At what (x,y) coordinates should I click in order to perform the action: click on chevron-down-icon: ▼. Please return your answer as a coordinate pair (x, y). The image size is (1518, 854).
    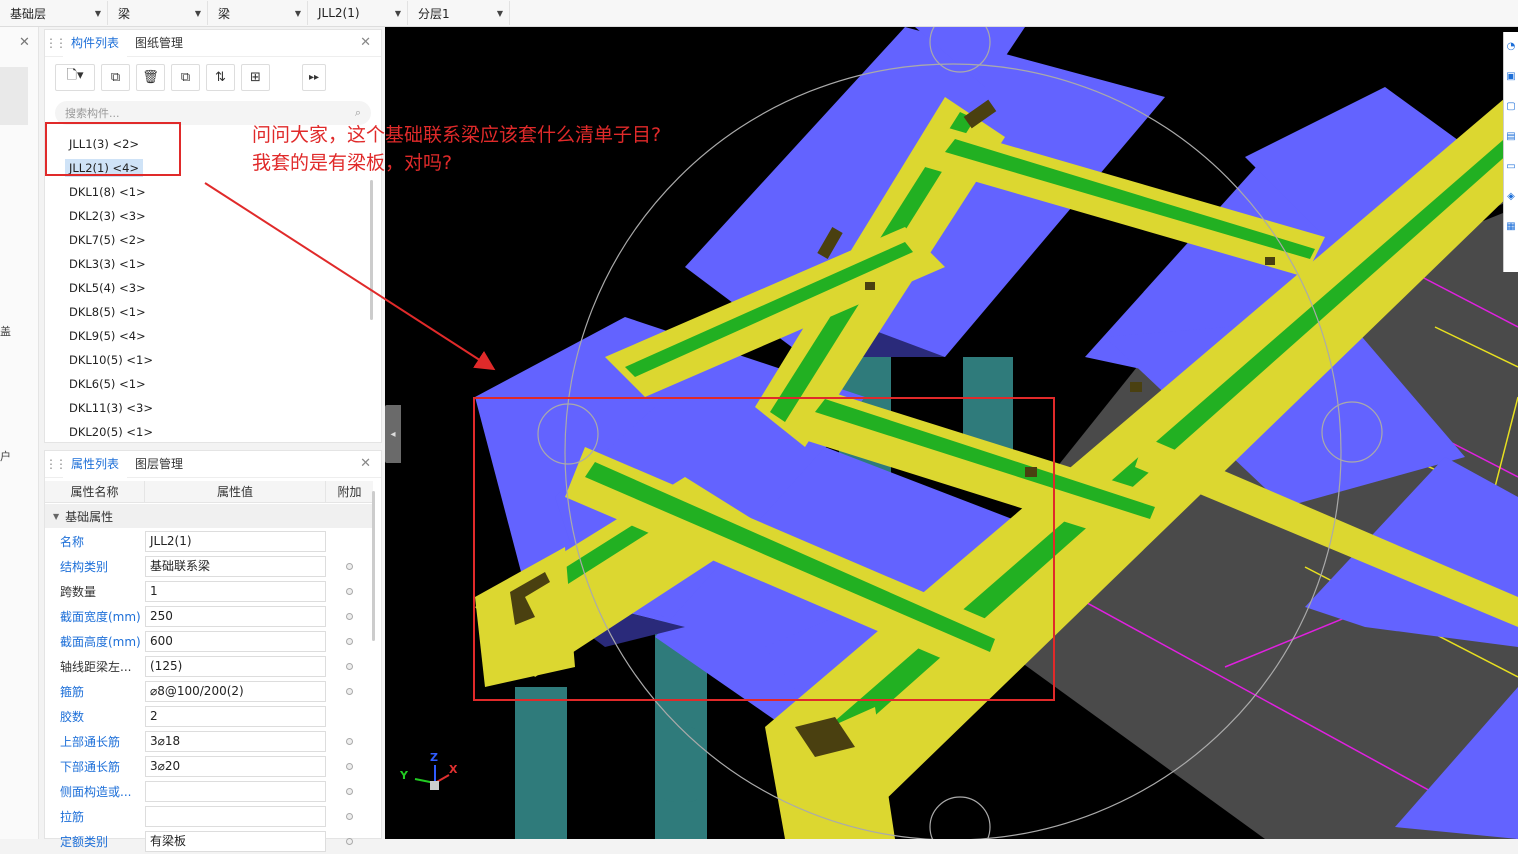
    Looking at the image, I should click on (197, 13).